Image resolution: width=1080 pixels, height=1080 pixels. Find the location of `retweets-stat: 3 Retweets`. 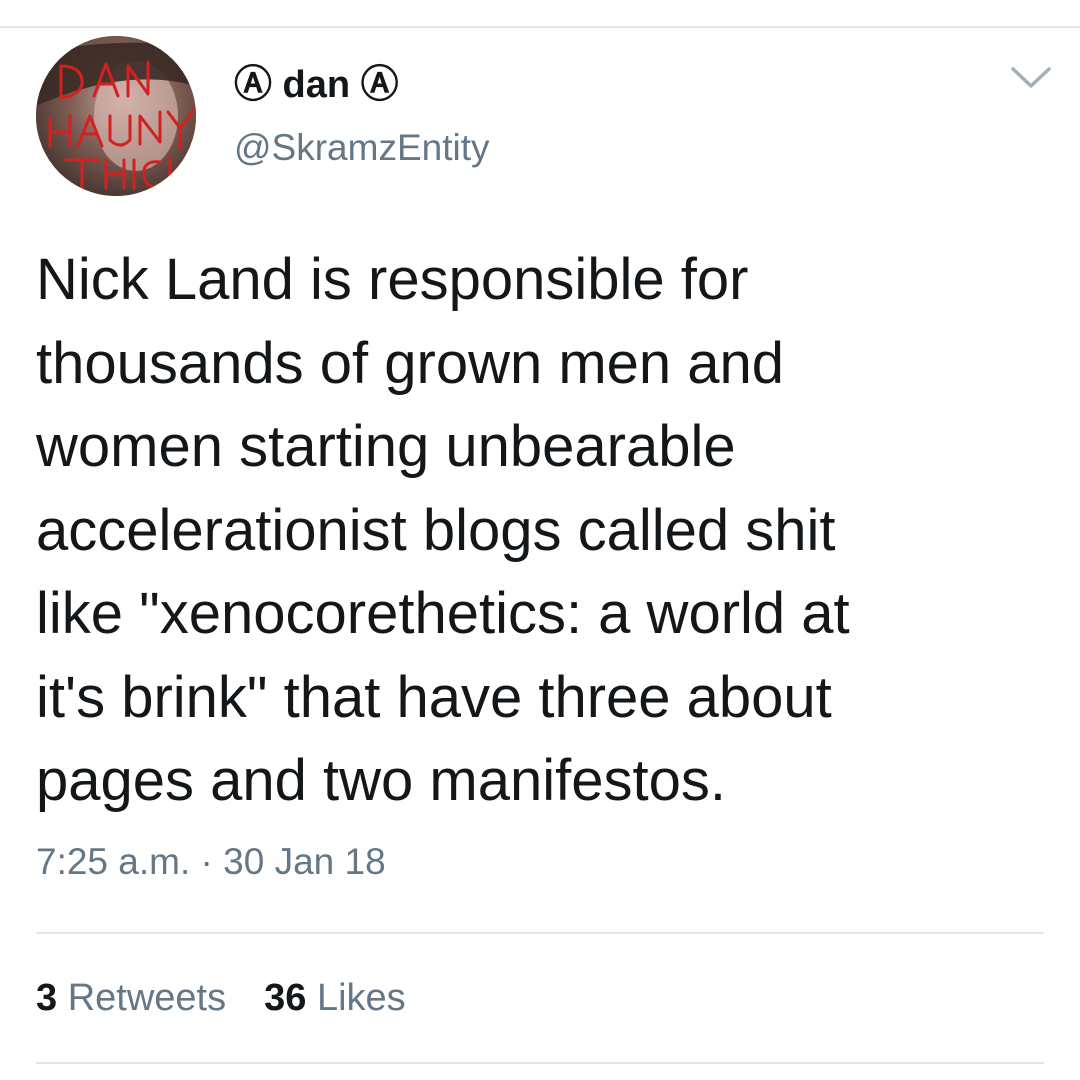

retweets-stat: 3 Retweets is located at coordinates (131, 998).